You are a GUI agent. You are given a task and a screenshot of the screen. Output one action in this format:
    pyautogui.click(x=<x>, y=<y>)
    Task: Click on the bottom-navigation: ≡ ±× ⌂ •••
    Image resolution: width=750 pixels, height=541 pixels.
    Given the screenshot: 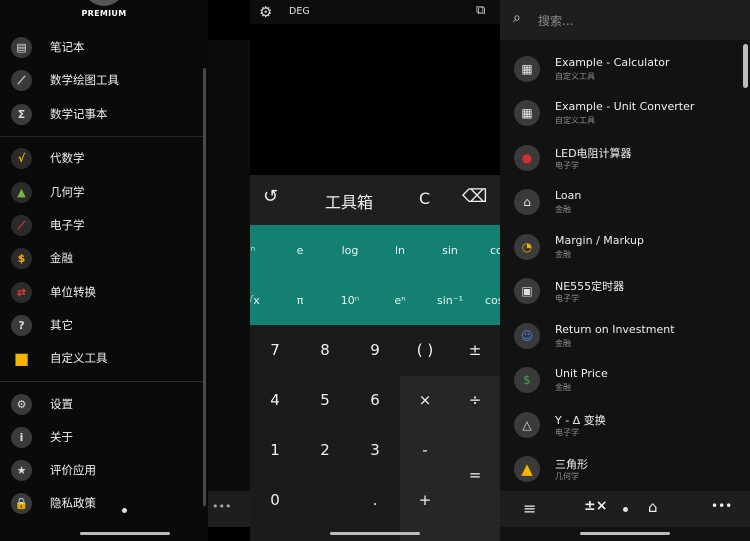 What is the action you would take?
    pyautogui.click(x=625, y=509)
    